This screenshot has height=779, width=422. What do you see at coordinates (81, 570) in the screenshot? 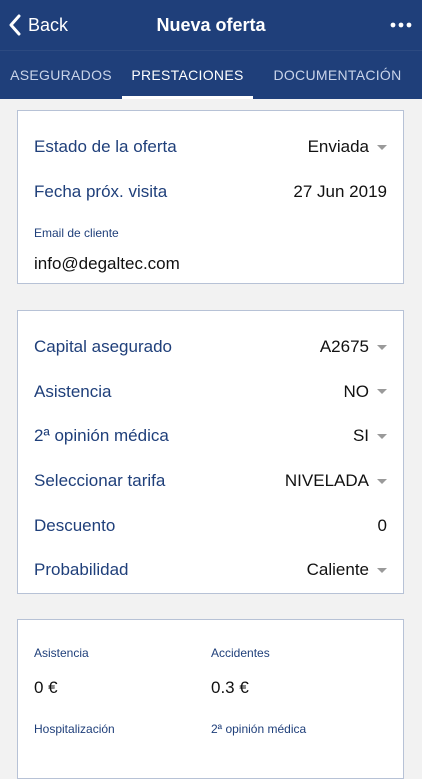
I see `probabilidad-label: Probabilidad` at bounding box center [81, 570].